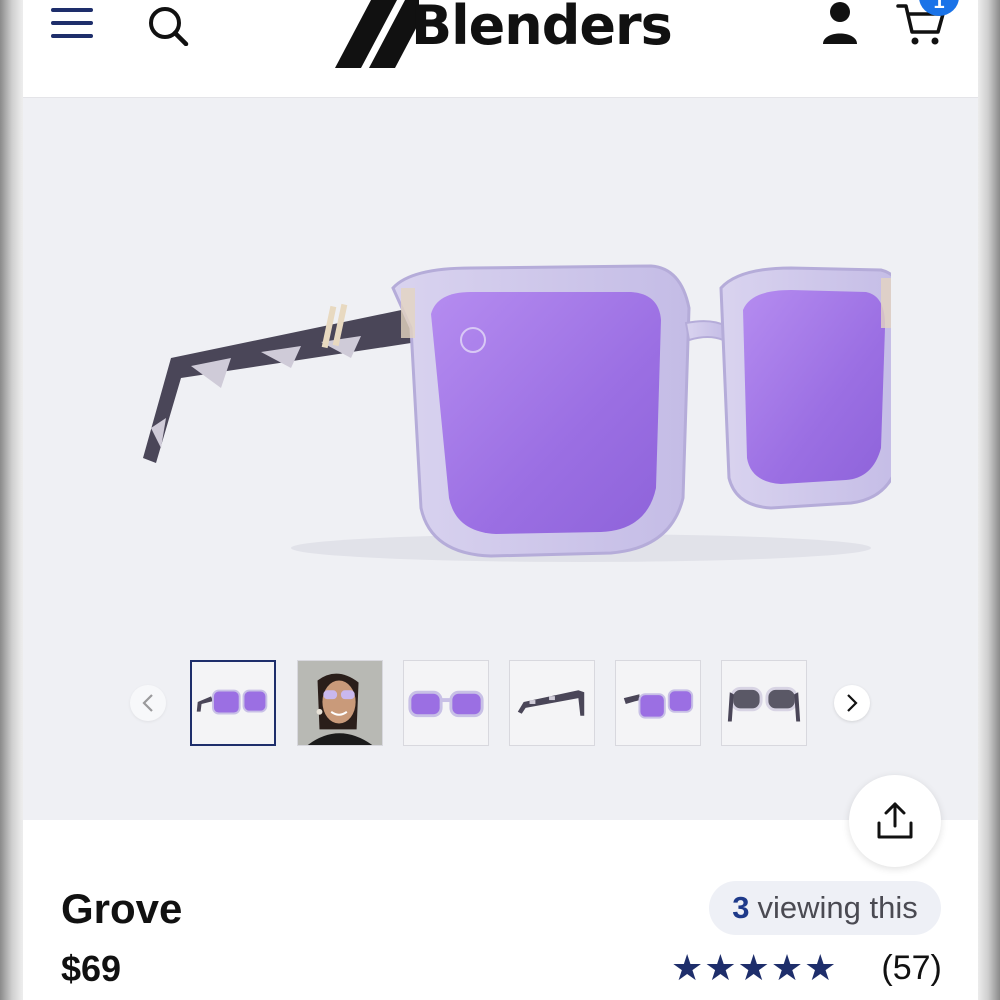 This screenshot has width=1000, height=1000. I want to click on rating-stars-icon: ★★★★★, so click(754, 968).